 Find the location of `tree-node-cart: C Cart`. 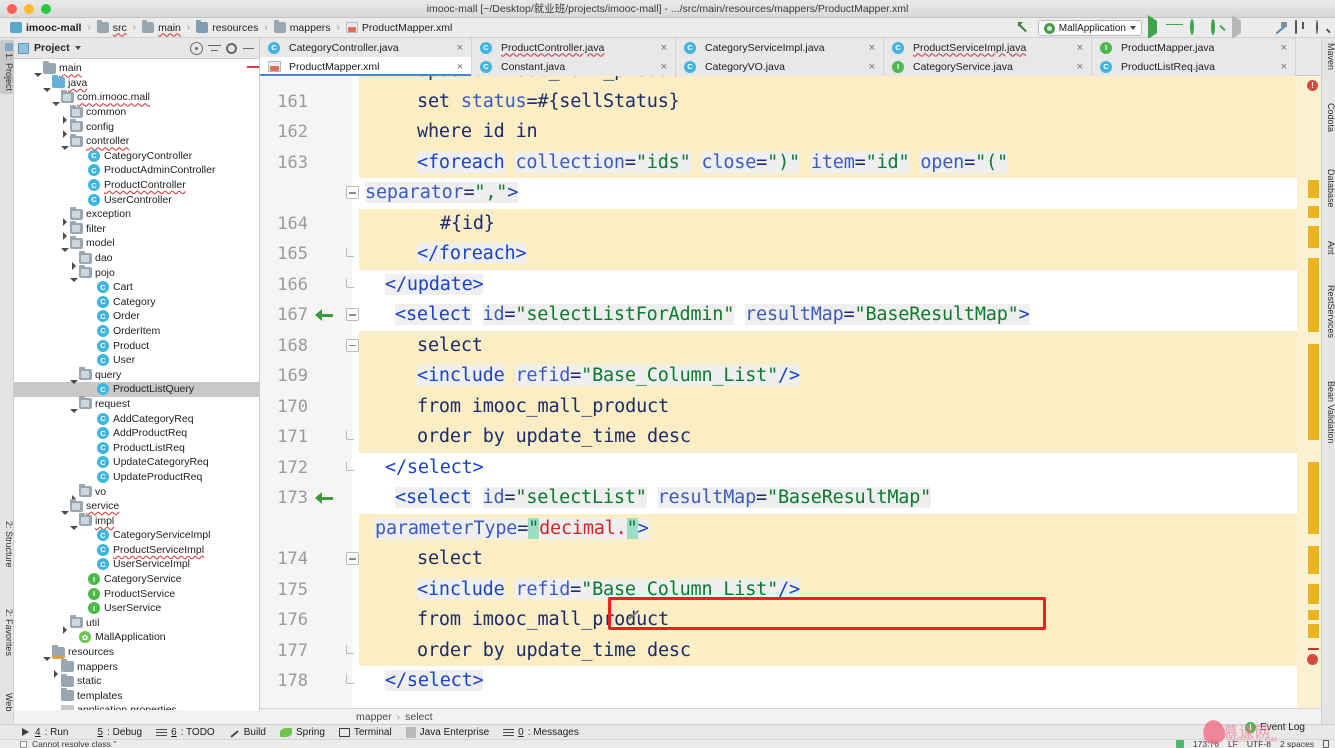

tree-node-cart: C Cart is located at coordinates (136, 287).